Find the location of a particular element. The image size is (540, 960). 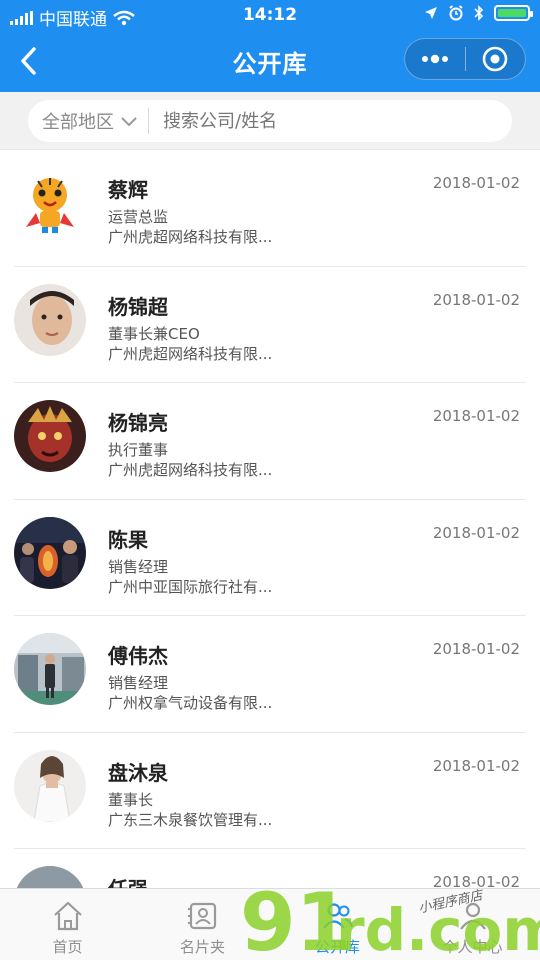

close-button is located at coordinates (496, 59).